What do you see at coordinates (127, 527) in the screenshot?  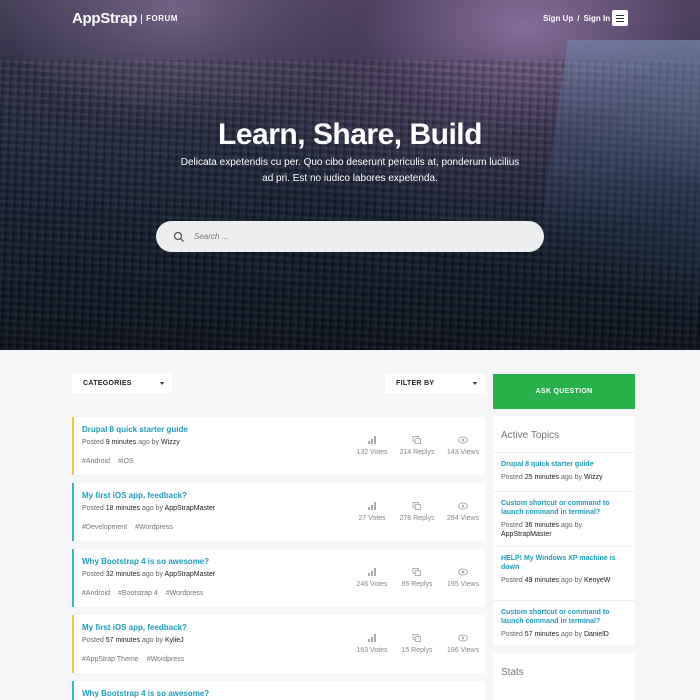 I see `post-tags: #Development #Wordpress` at bounding box center [127, 527].